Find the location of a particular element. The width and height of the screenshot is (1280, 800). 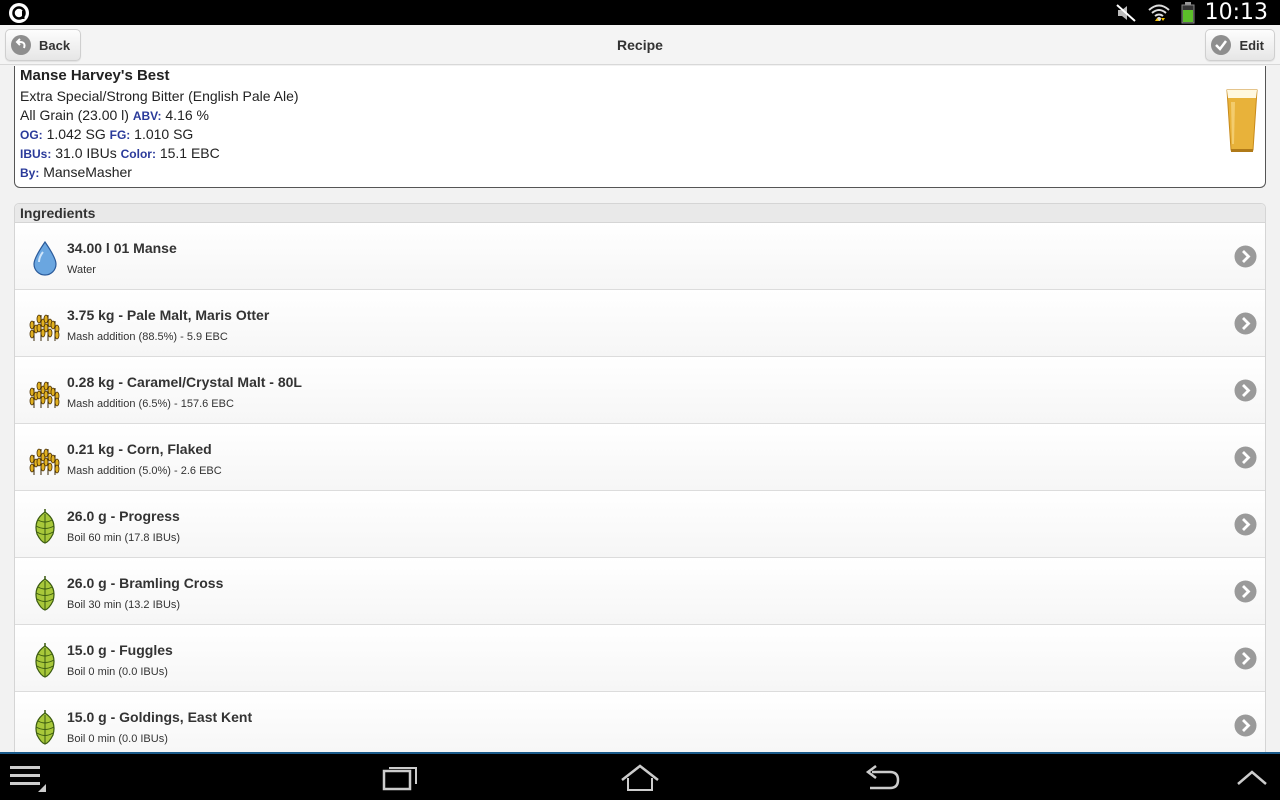

fg-value: 1.010 SG is located at coordinates (164, 134).